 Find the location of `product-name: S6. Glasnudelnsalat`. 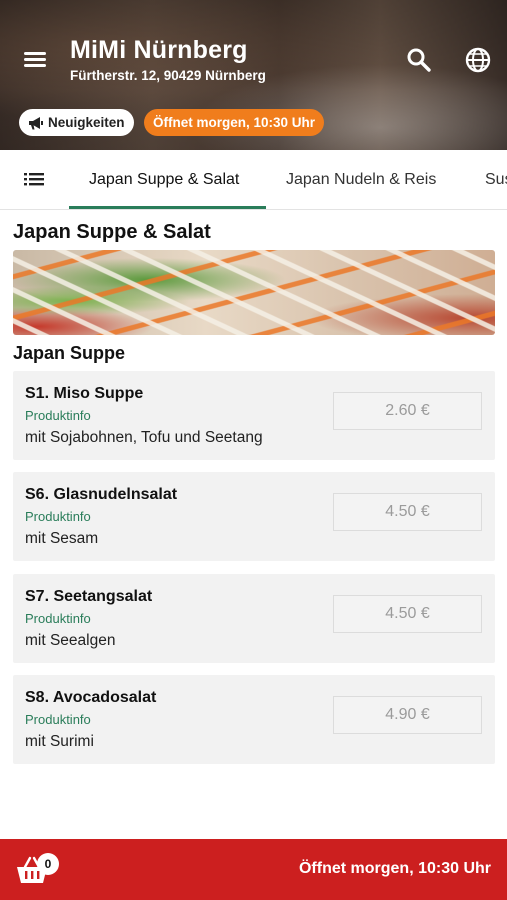

product-name: S6. Glasnudelnsalat is located at coordinates (101, 494).